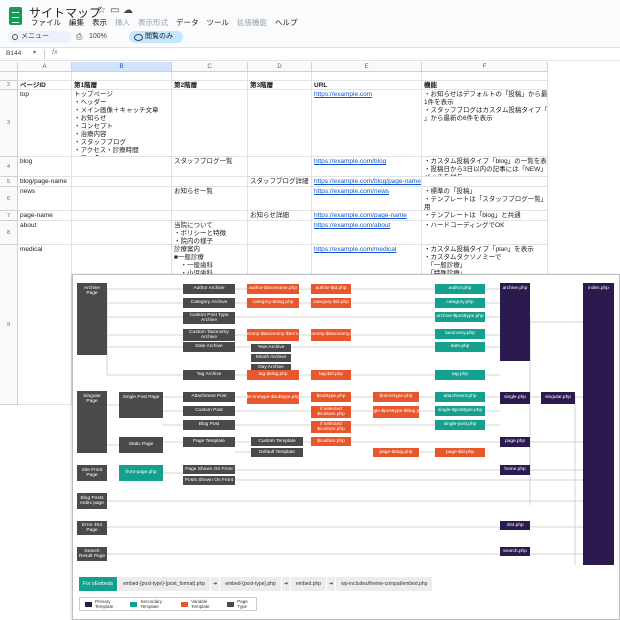 The height and width of the screenshot is (620, 620). What do you see at coordinates (331, 289) in the screenshot?
I see `variable-template-author-id: author-$id.php` at bounding box center [331, 289].